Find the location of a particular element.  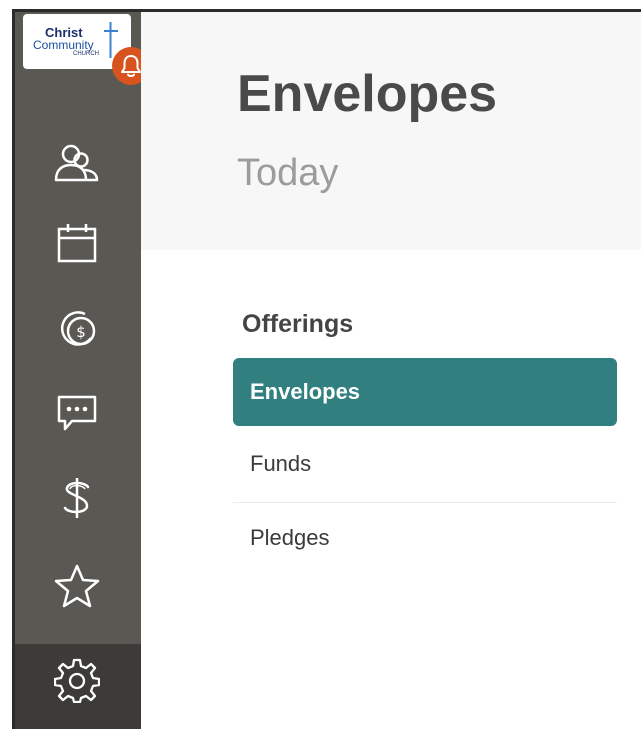

menu-item-label: Pledges is located at coordinates (290, 537).